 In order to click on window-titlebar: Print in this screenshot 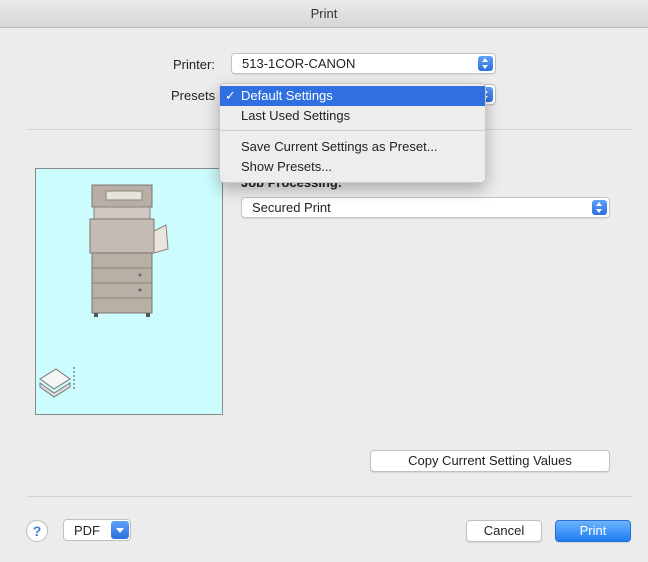, I will do `click(324, 14)`.